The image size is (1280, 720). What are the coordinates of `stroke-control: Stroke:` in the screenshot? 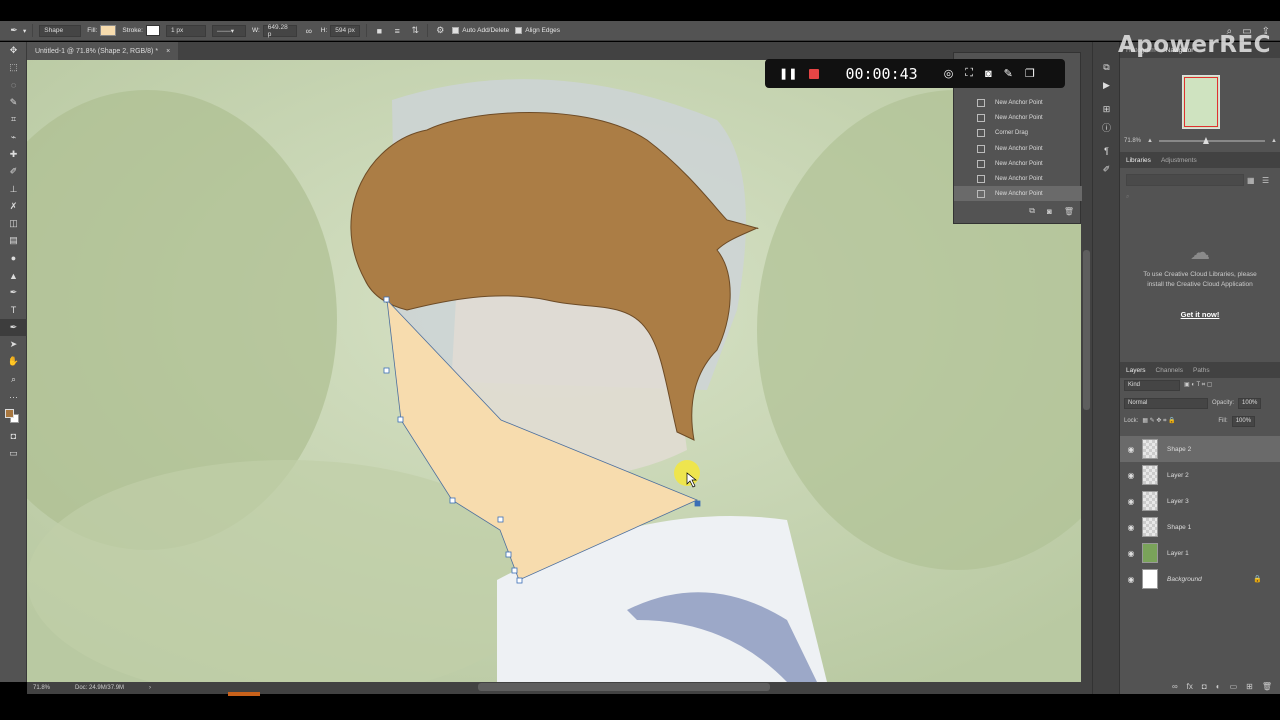 It's located at (141, 30).